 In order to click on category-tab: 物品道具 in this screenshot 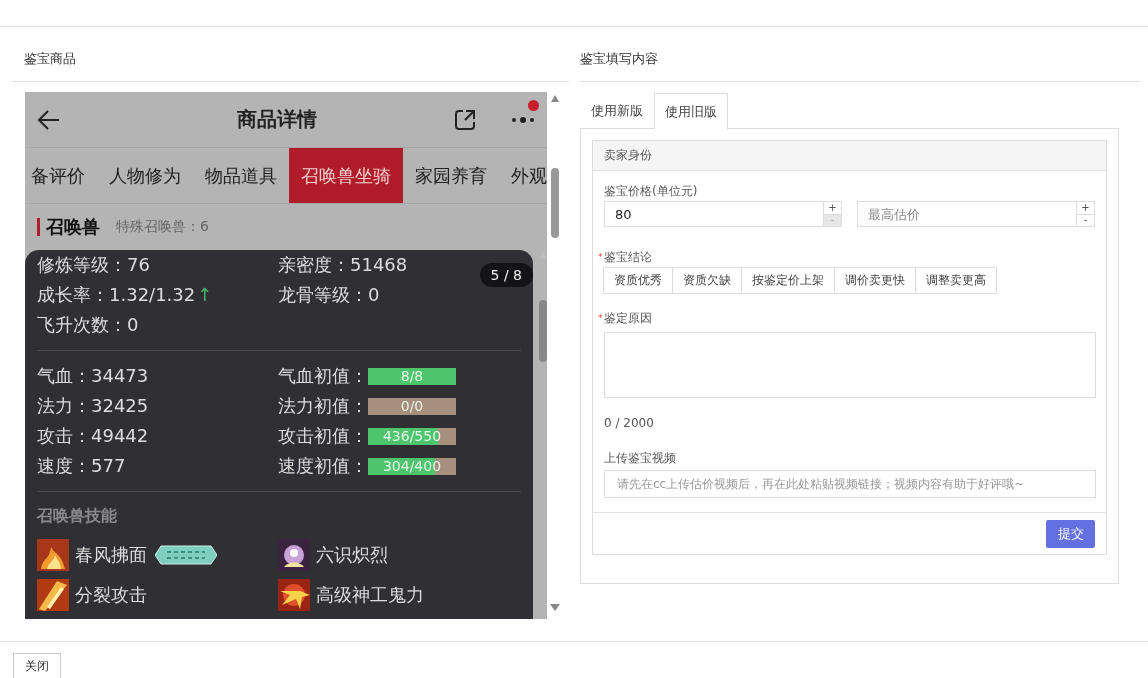, I will do `click(241, 175)`.